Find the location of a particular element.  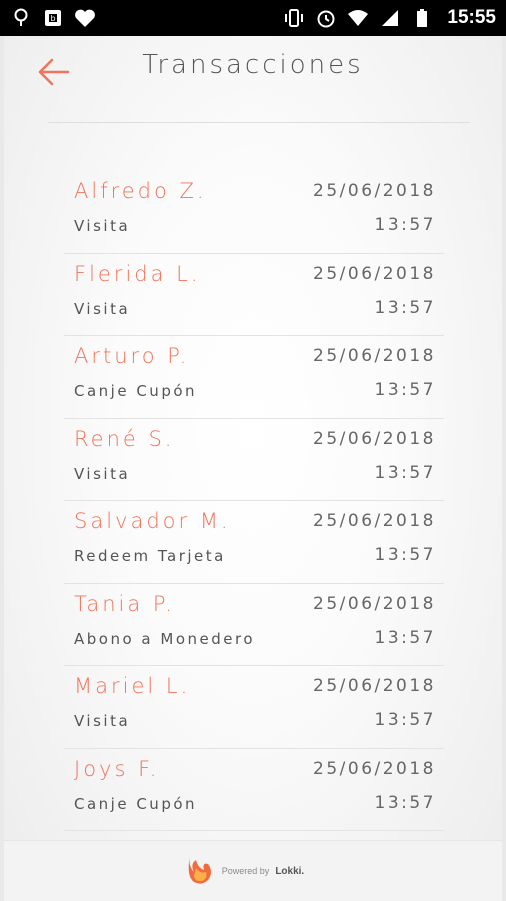

customer-name: Salvador M. is located at coordinates (152, 521).